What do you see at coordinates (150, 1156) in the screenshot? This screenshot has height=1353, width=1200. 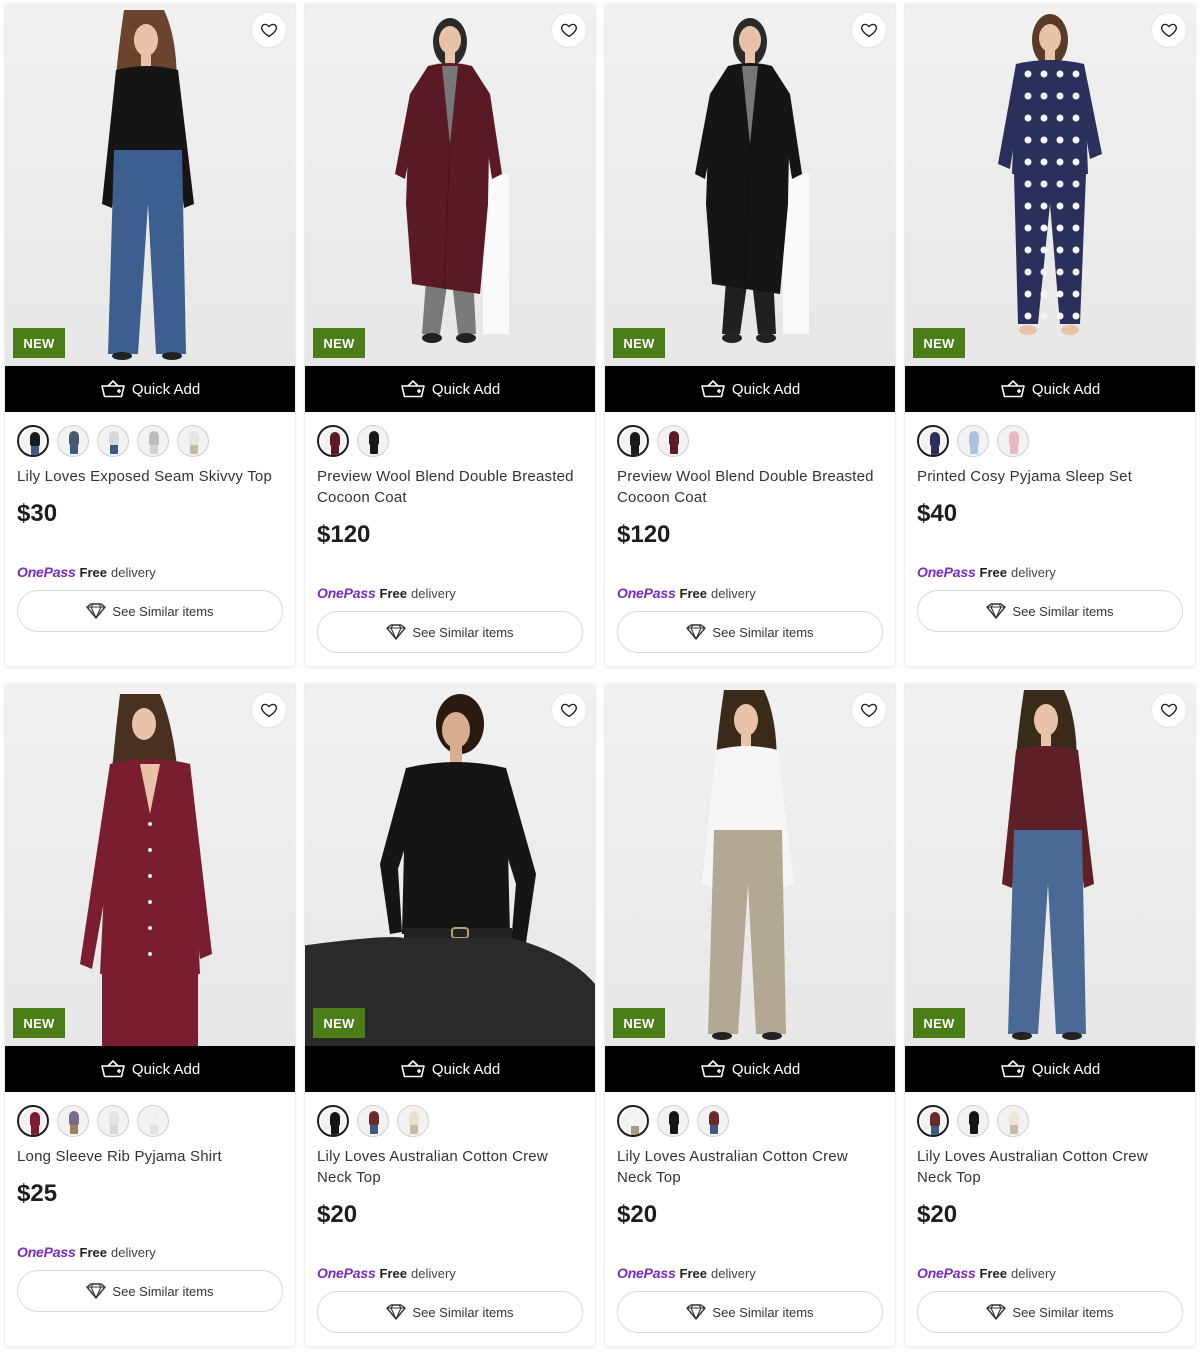 I see `product-title: Long Sleeve Rib Pyjama Shirt` at bounding box center [150, 1156].